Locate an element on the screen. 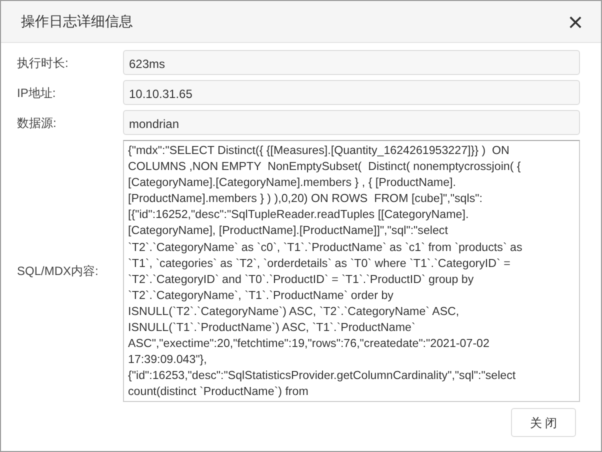 The image size is (602, 452). text-line: `T2`.`CategoryName` as `c0`, `T1`.`ProductName` as `c1` from `products` as is located at coordinates (326, 248).